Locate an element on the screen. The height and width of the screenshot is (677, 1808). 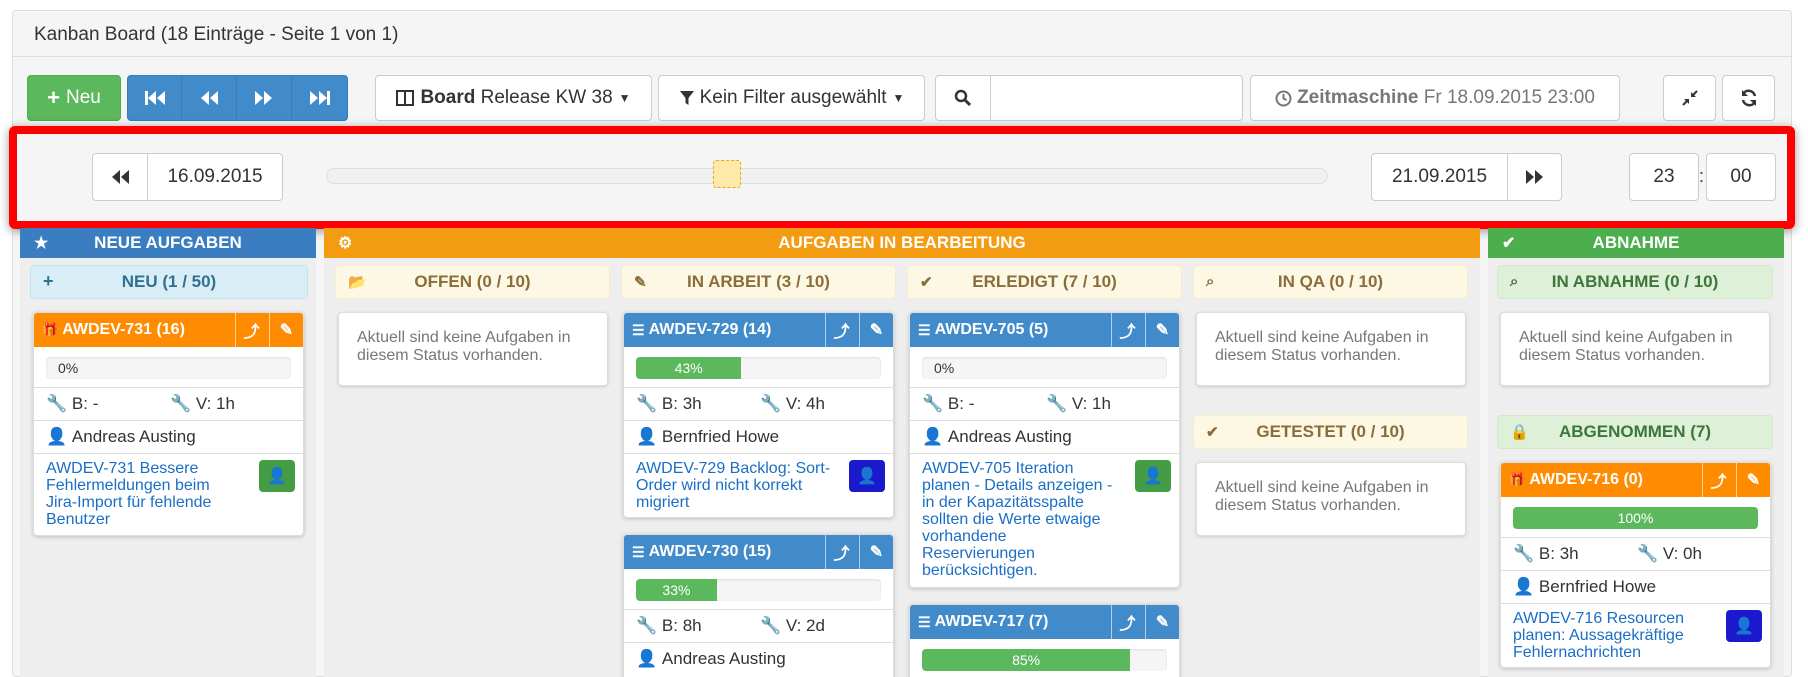
lane-inabnahme: ⌕ IN ABNAHME (0 / 10) is located at coordinates (1635, 282).